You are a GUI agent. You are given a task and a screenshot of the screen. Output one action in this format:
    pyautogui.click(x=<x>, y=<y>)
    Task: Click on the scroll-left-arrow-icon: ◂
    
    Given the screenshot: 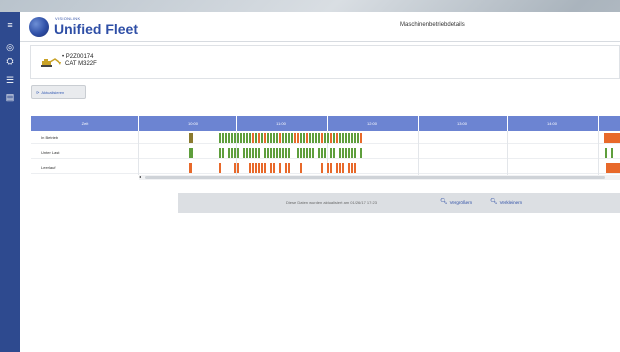 What is the action you would take?
    pyautogui.click(x=140, y=176)
    